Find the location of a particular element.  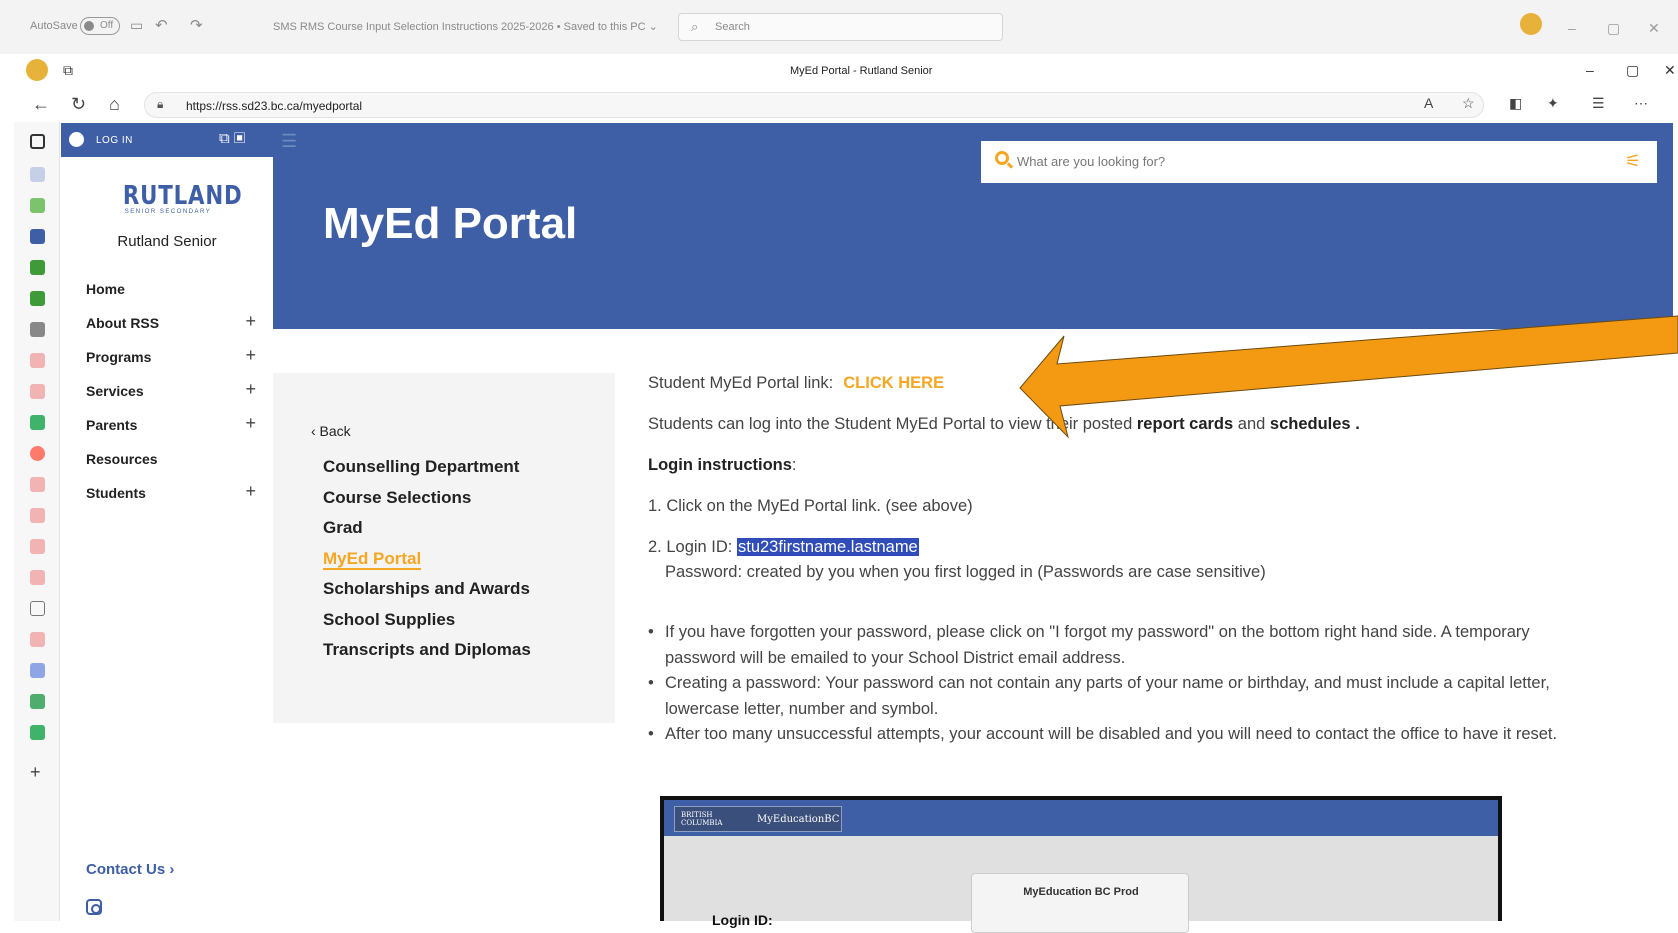

menu-toggle-icon: ☰ is located at coordinates (289, 141).